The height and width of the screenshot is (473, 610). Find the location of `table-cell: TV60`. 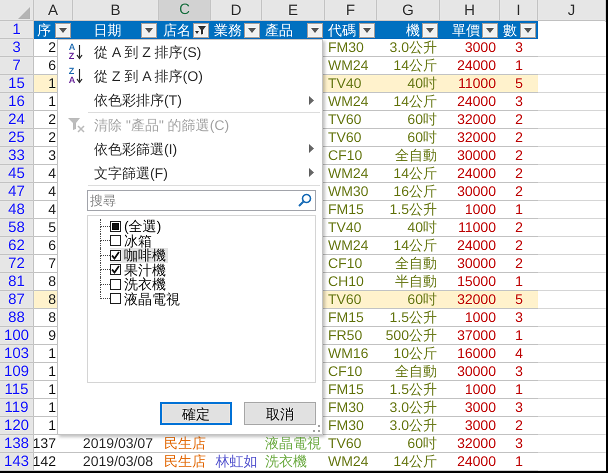

table-cell: TV60 is located at coordinates (351, 120).